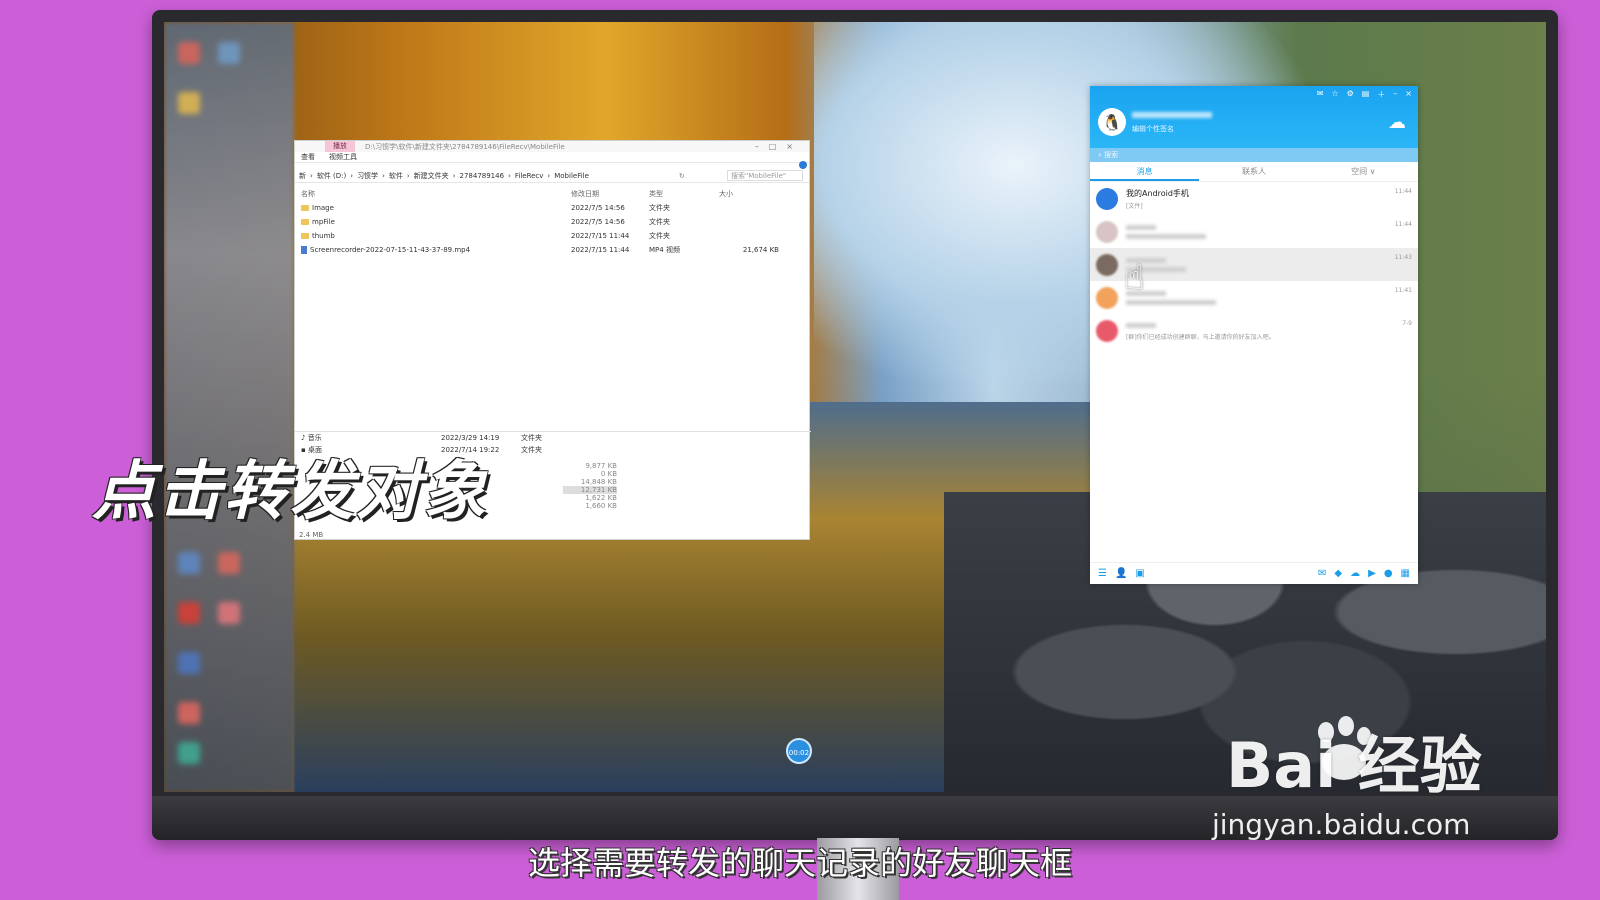 Image resolution: width=1600 pixels, height=900 pixels. What do you see at coordinates (1372, 573) in the screenshot?
I see `video-icon: ▶` at bounding box center [1372, 573].